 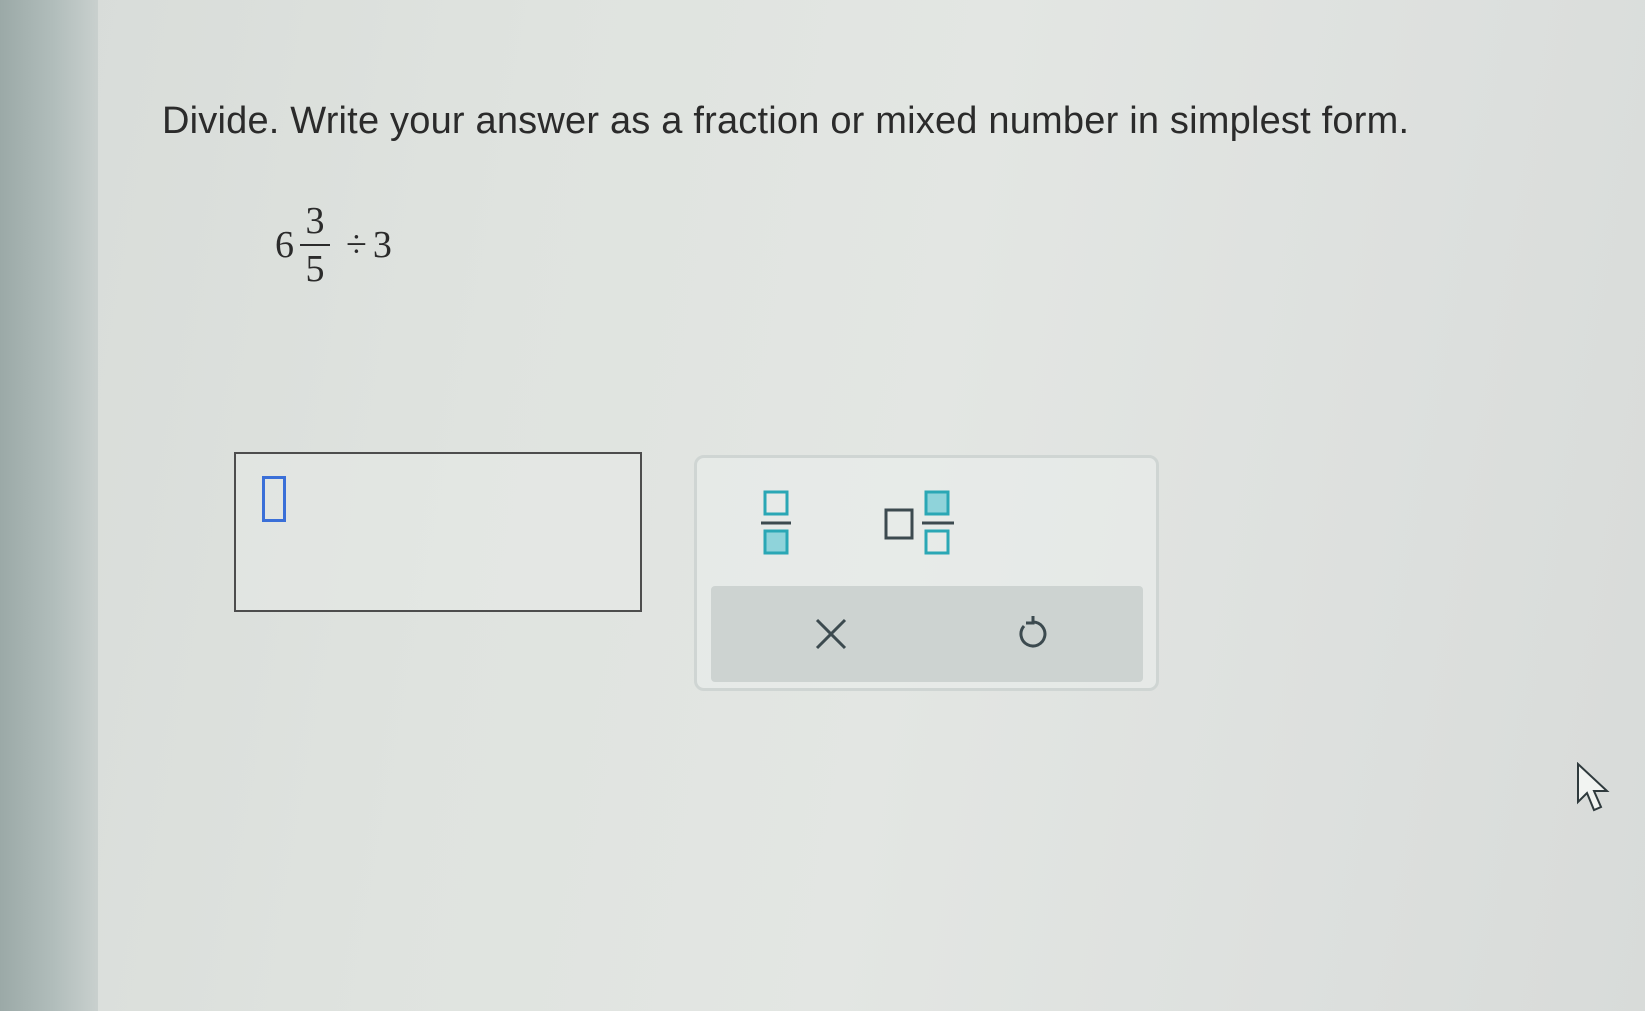 I want to click on mixed-number-template-icon, so click(x=919, y=522).